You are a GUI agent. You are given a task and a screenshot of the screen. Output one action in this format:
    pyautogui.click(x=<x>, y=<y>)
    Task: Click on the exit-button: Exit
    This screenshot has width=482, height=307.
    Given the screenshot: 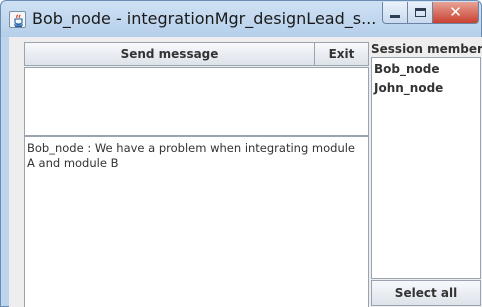 What is the action you would take?
    pyautogui.click(x=342, y=54)
    